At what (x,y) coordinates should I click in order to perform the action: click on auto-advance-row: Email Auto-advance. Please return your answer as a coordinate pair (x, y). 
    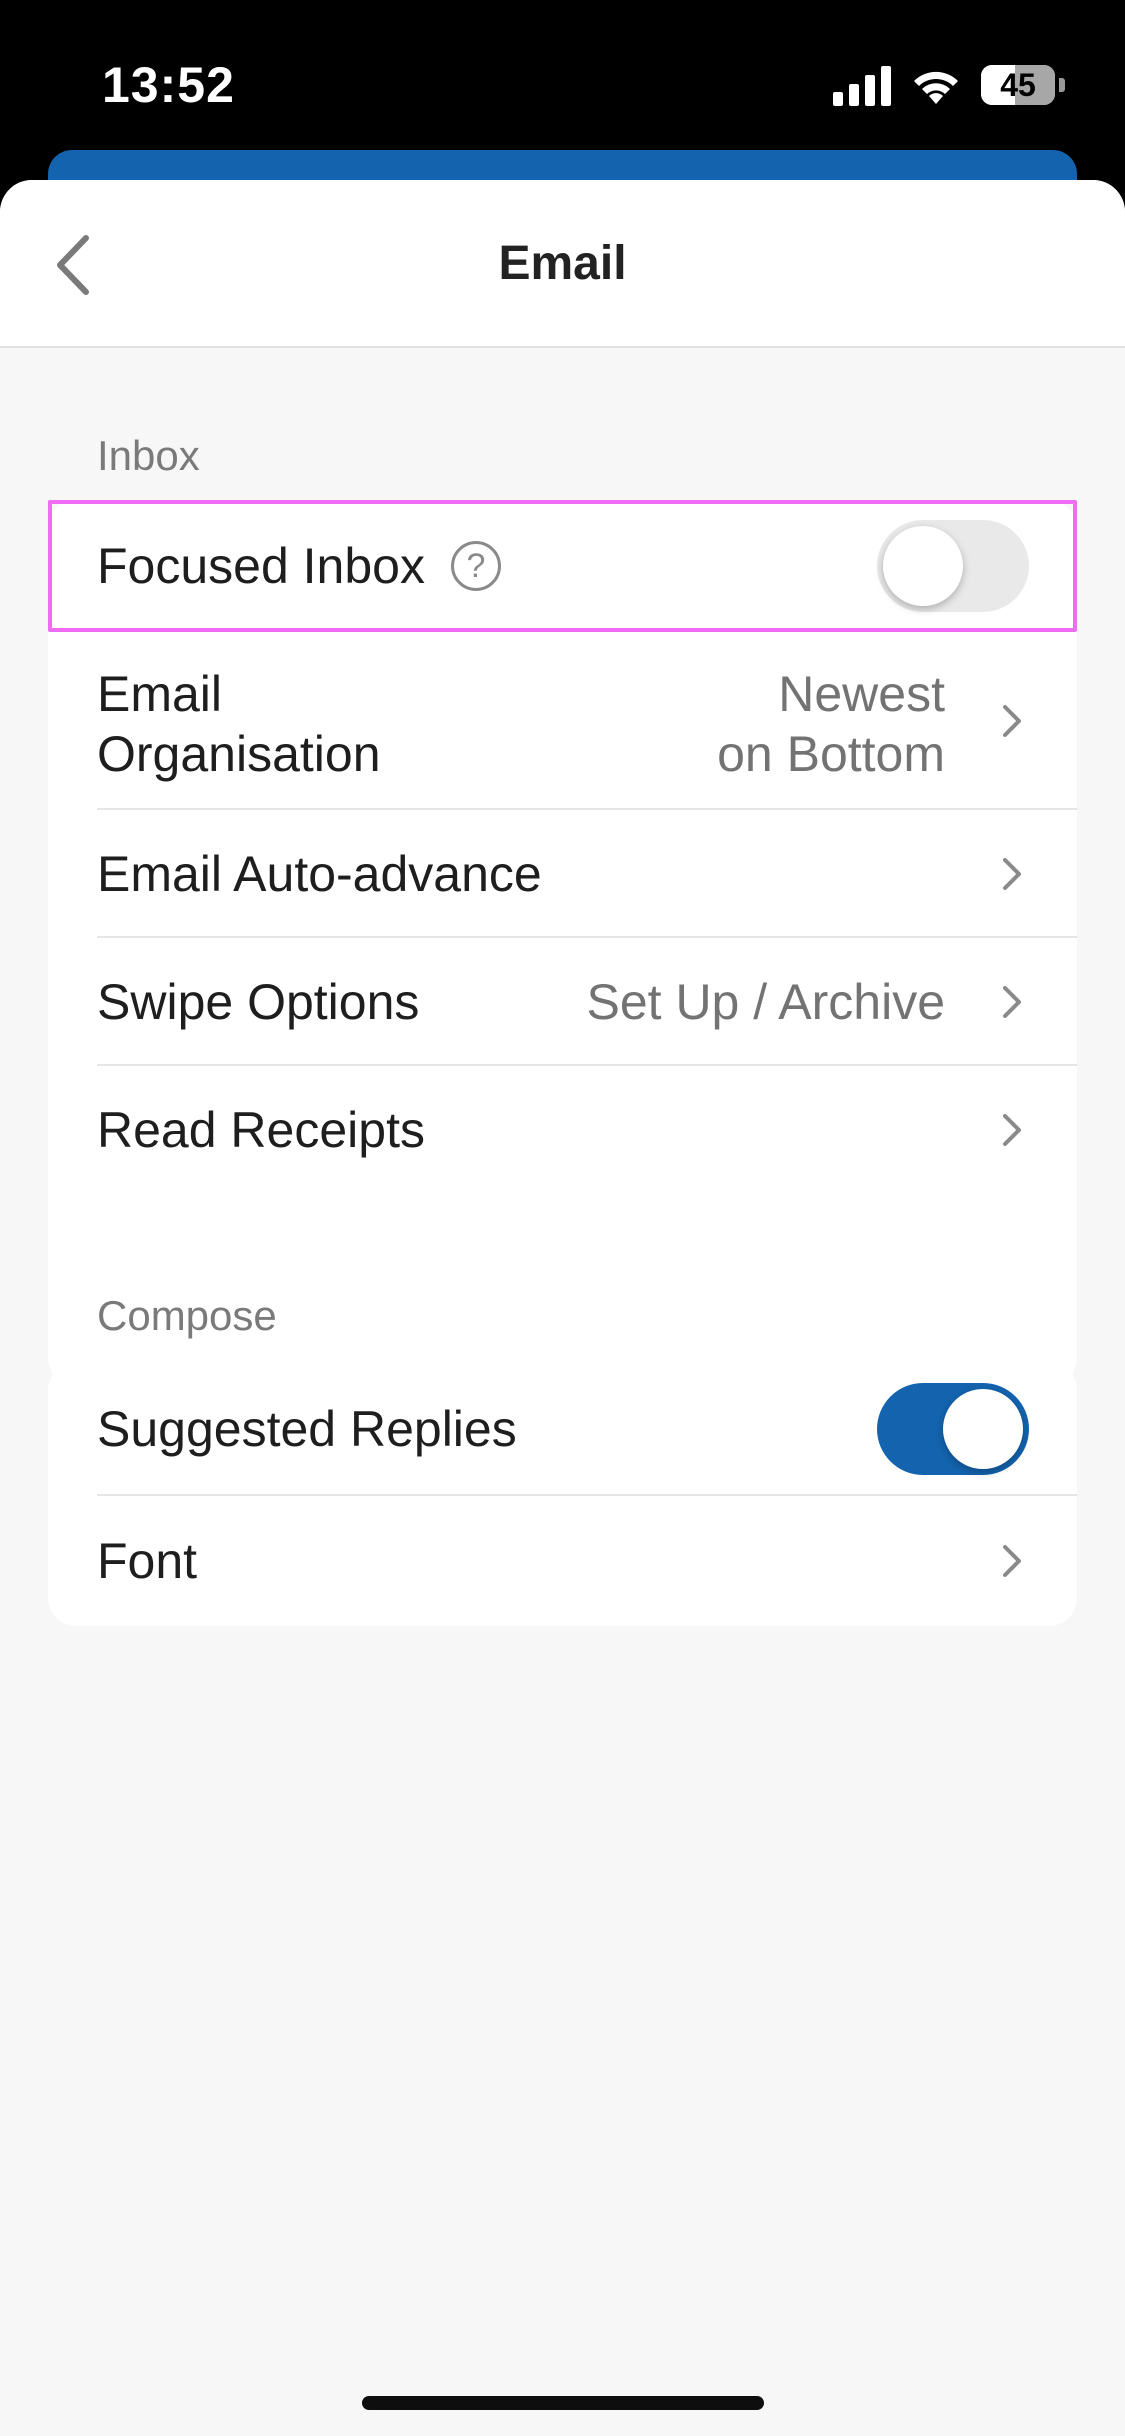
    Looking at the image, I should click on (562, 874).